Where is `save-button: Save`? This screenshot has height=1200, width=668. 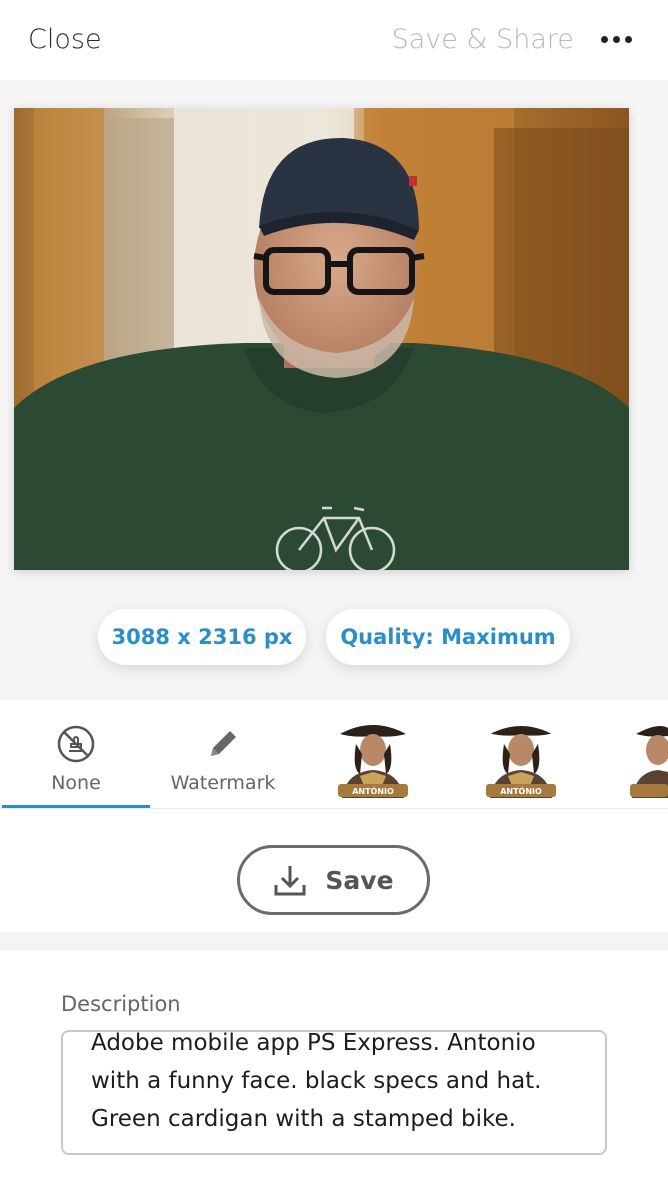 save-button: Save is located at coordinates (333, 880).